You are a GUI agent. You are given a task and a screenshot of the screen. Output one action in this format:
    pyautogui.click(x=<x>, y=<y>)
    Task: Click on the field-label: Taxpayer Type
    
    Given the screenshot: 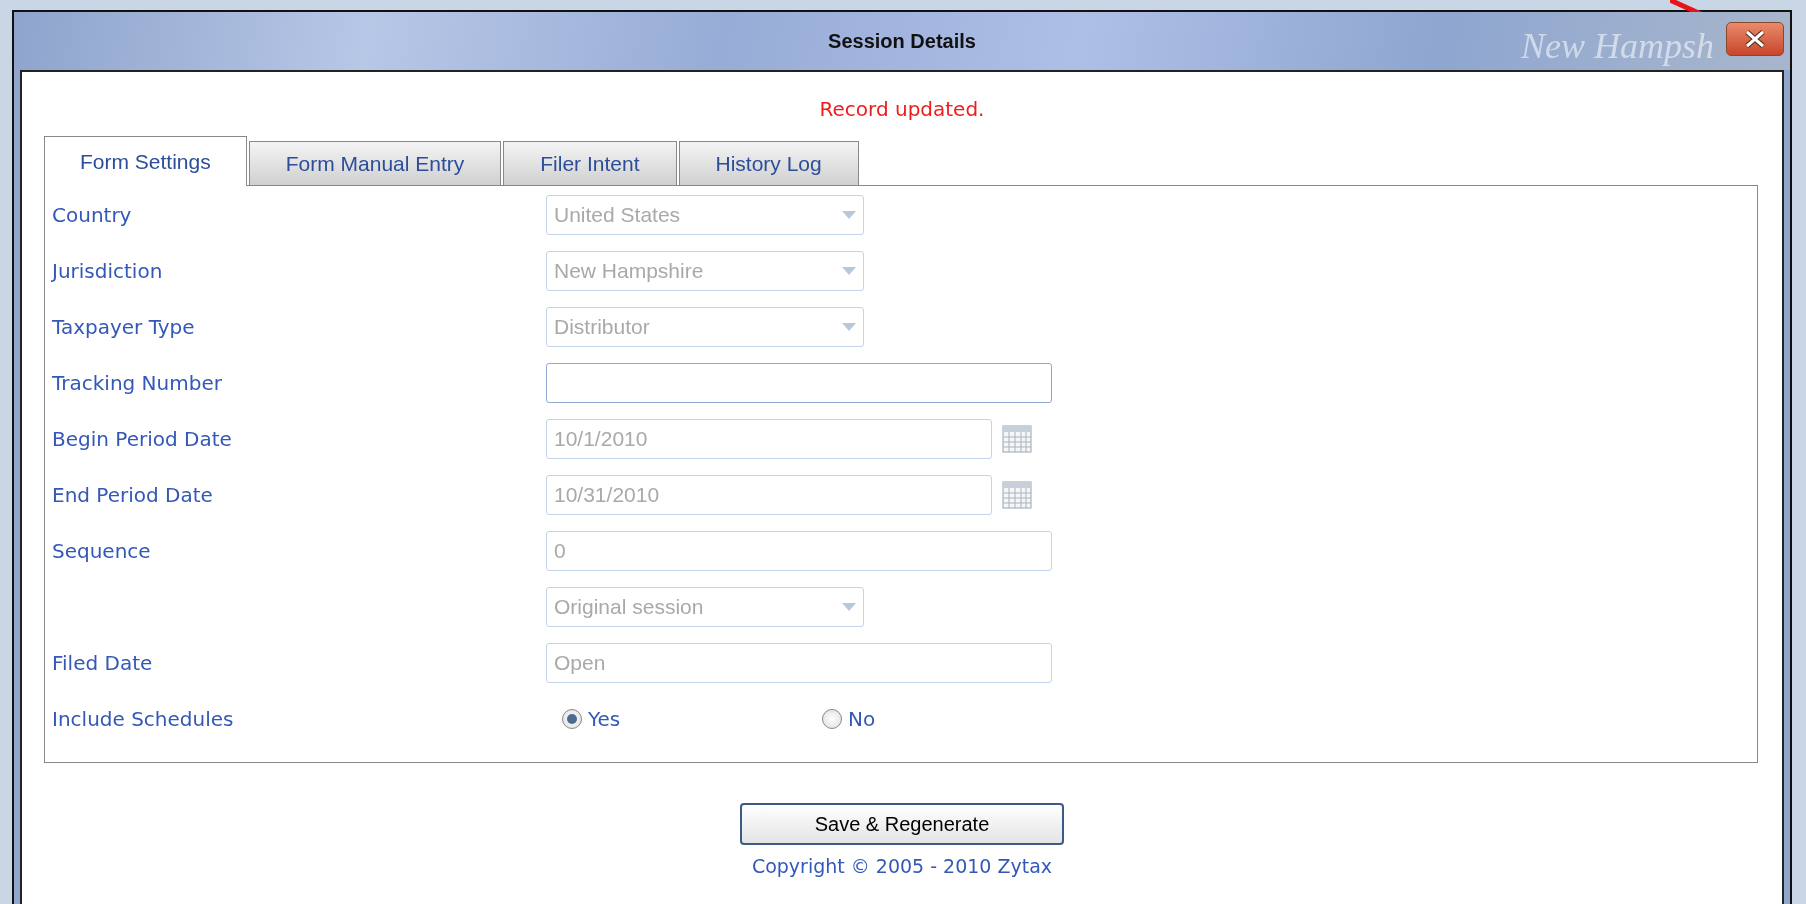 What is the action you would take?
    pyautogui.click(x=124, y=327)
    